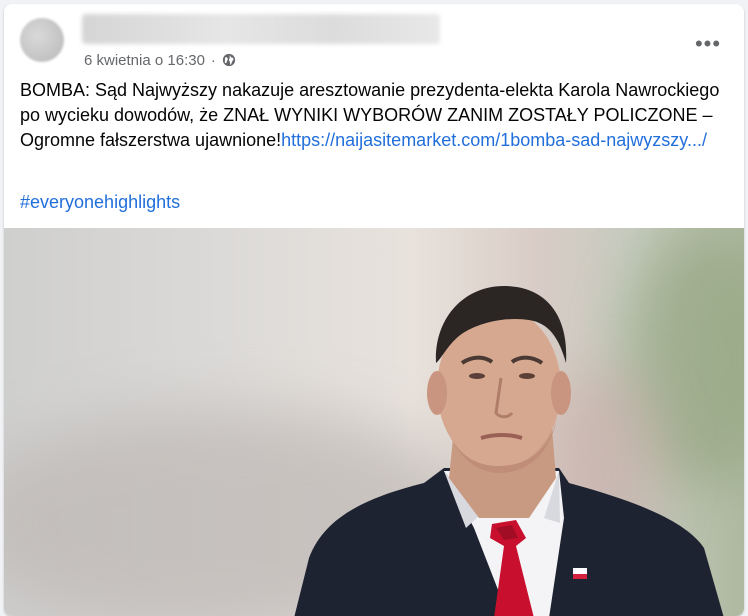  What do you see at coordinates (100, 202) in the screenshot?
I see `hashtag-link: #everyonehighlights` at bounding box center [100, 202].